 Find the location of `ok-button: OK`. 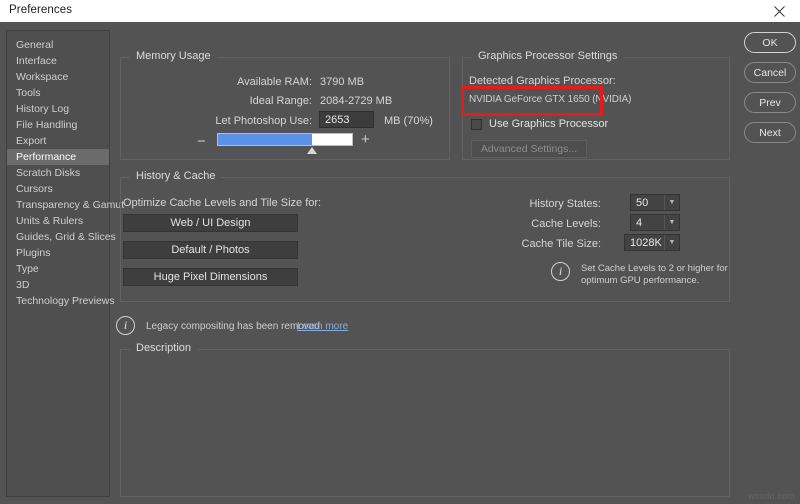

ok-button: OK is located at coordinates (770, 42).